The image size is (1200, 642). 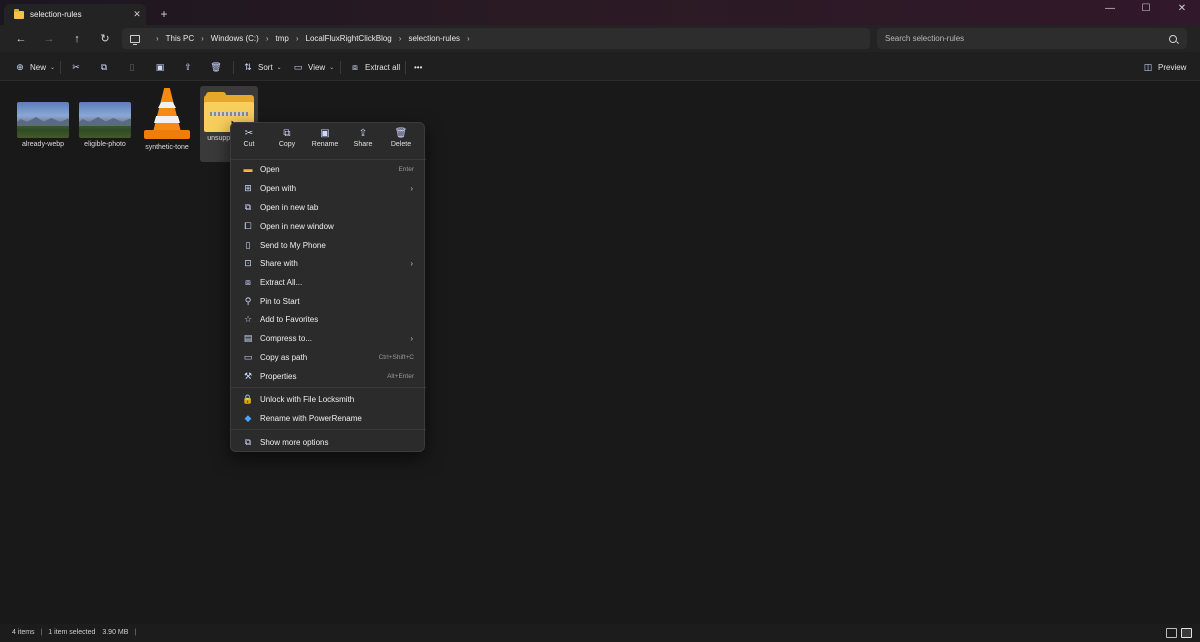 I want to click on cut-action: ✂ Cut, so click(x=249, y=137).